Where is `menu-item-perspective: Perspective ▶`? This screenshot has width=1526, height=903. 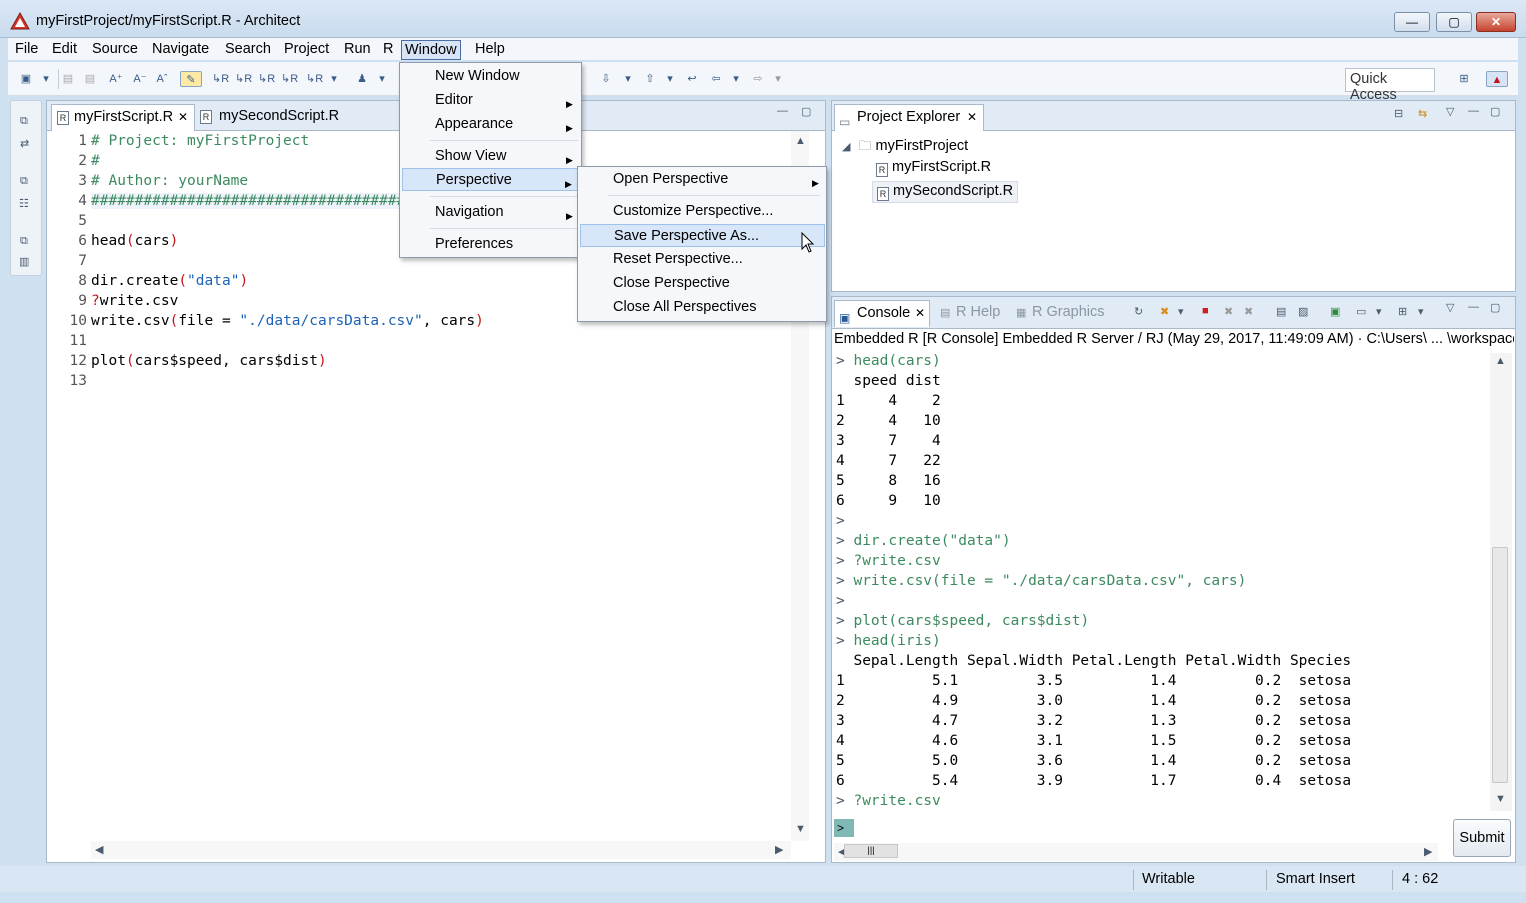 menu-item-perspective: Perspective ▶ is located at coordinates (490, 179).